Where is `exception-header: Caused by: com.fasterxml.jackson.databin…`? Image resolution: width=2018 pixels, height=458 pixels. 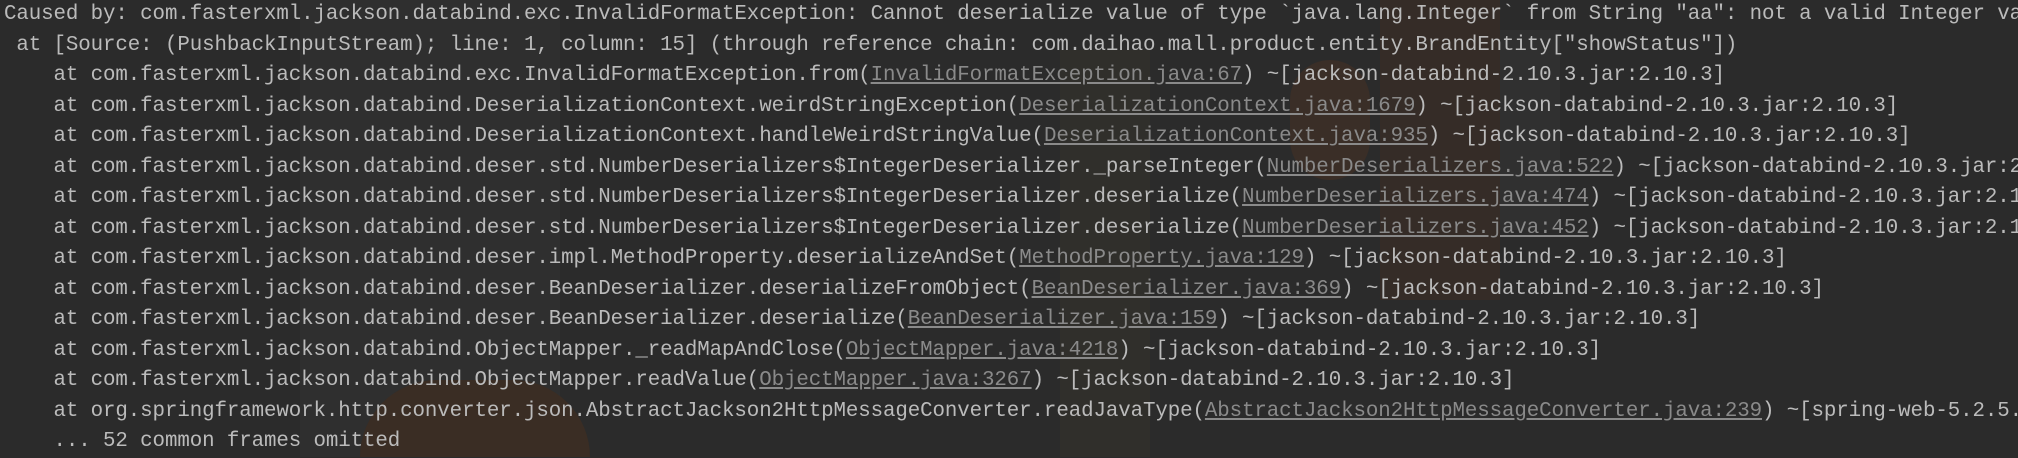
exception-header: Caused by: com.fasterxml.jackson.databin… is located at coordinates (1011, 15).